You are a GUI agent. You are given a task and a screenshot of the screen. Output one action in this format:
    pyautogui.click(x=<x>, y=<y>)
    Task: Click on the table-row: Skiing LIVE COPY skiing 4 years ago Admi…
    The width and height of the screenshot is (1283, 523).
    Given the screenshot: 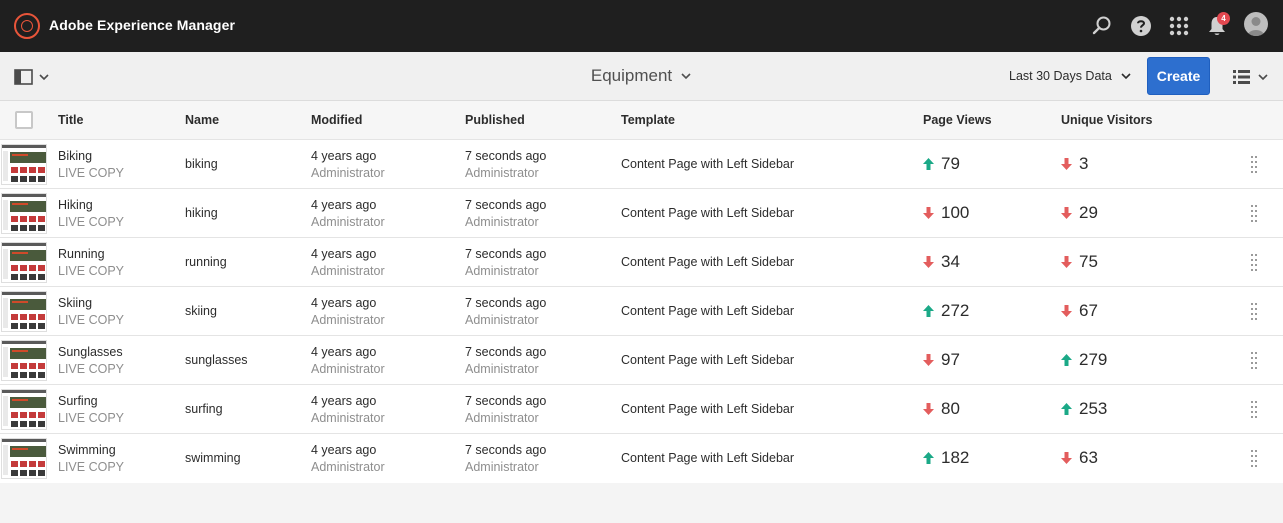 What is the action you would take?
    pyautogui.click(x=641, y=311)
    